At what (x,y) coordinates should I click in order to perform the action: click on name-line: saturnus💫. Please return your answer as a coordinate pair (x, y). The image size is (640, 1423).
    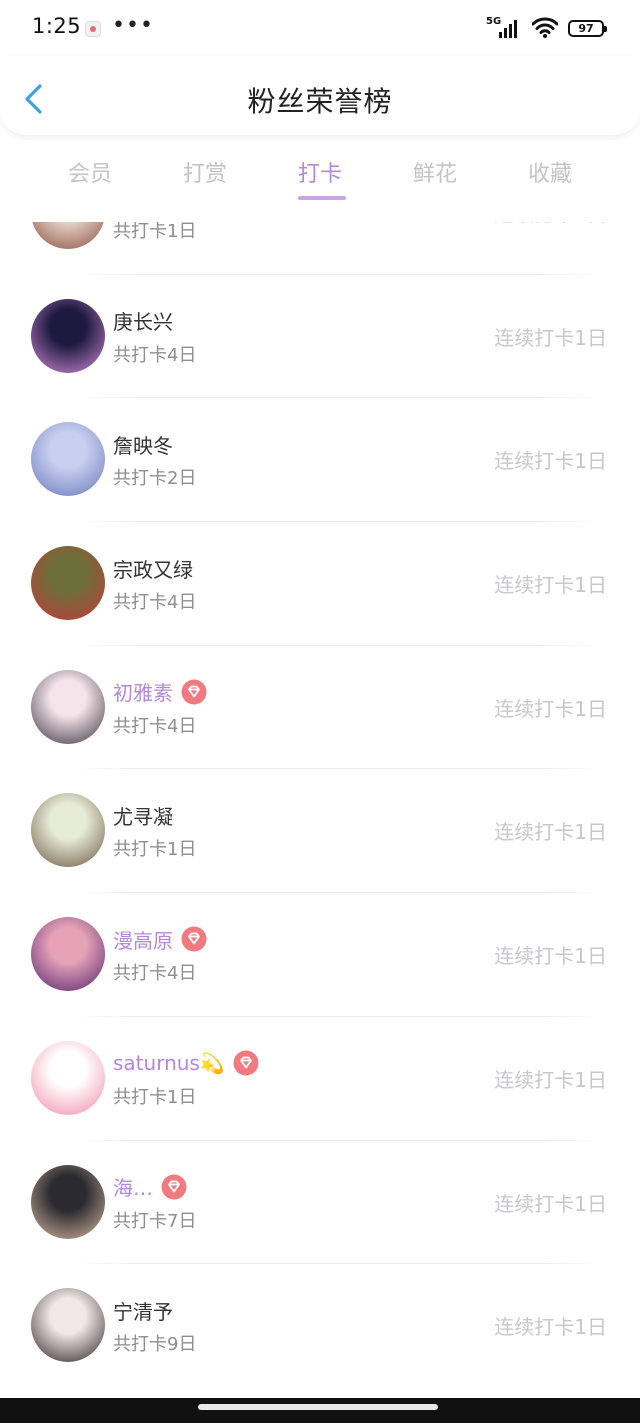
    Looking at the image, I should click on (186, 1063).